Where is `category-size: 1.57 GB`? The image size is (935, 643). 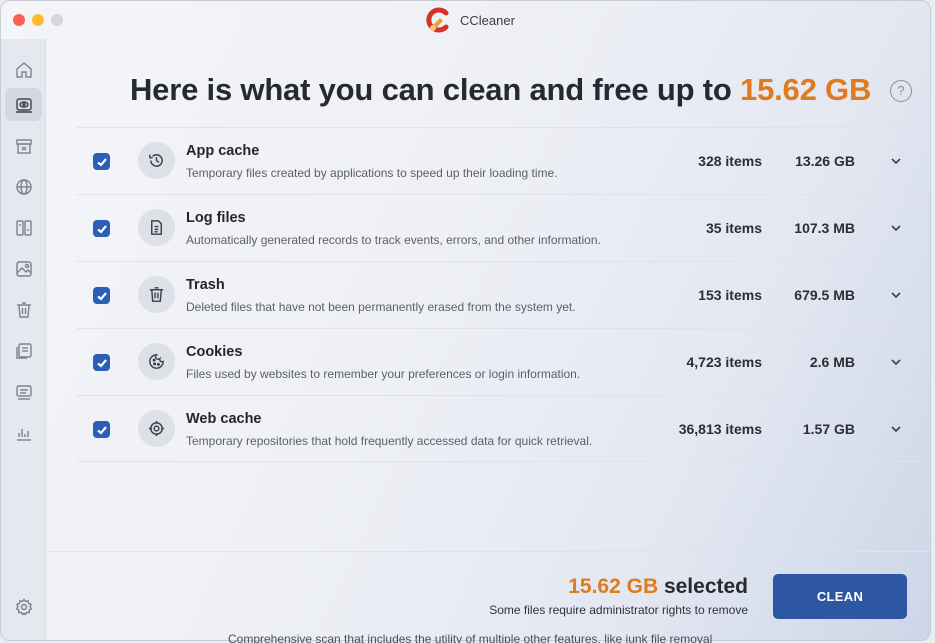 category-size: 1.57 GB is located at coordinates (828, 429).